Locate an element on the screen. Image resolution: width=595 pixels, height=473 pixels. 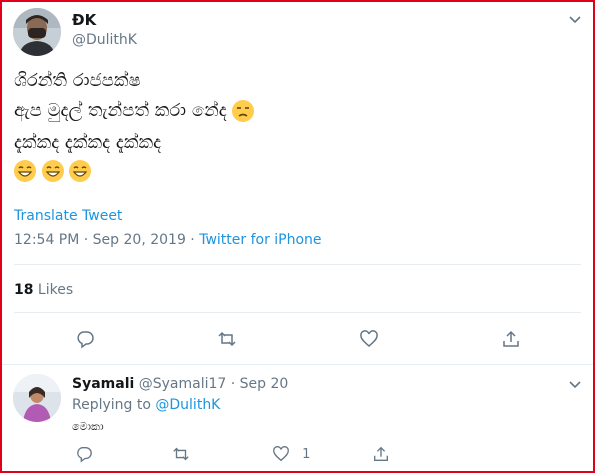
replying-to-handle: @DulithK is located at coordinates (187, 405).